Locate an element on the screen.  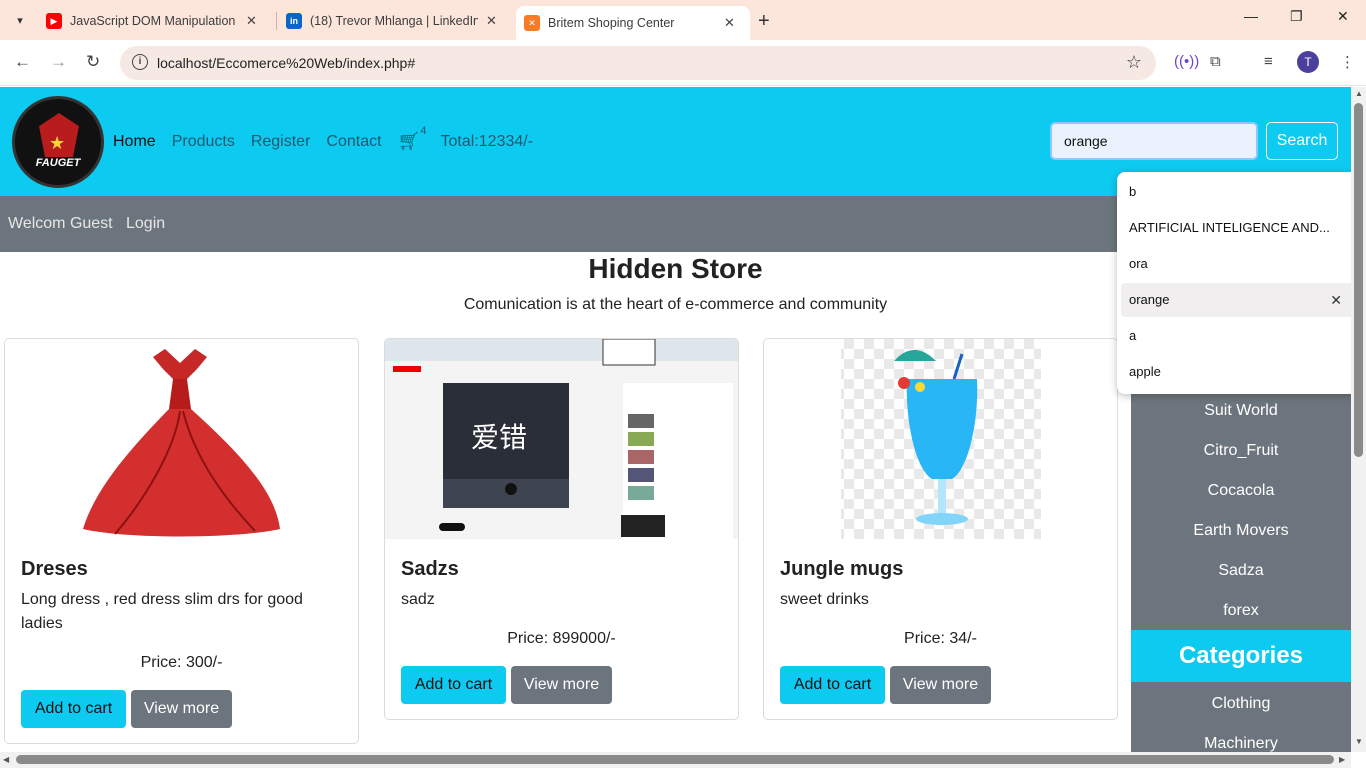
suggestion-item: b is located at coordinates (1237, 192).